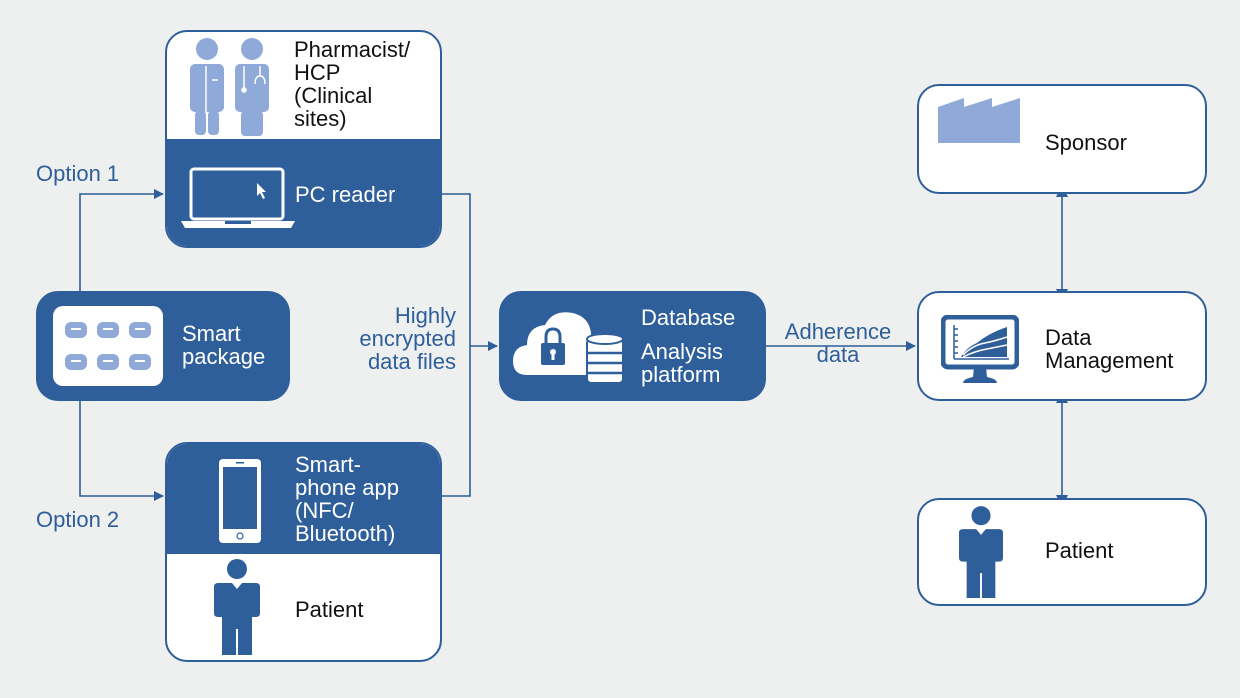  What do you see at coordinates (229, 87) in the screenshot?
I see `doctor-pharmacist-icon` at bounding box center [229, 87].